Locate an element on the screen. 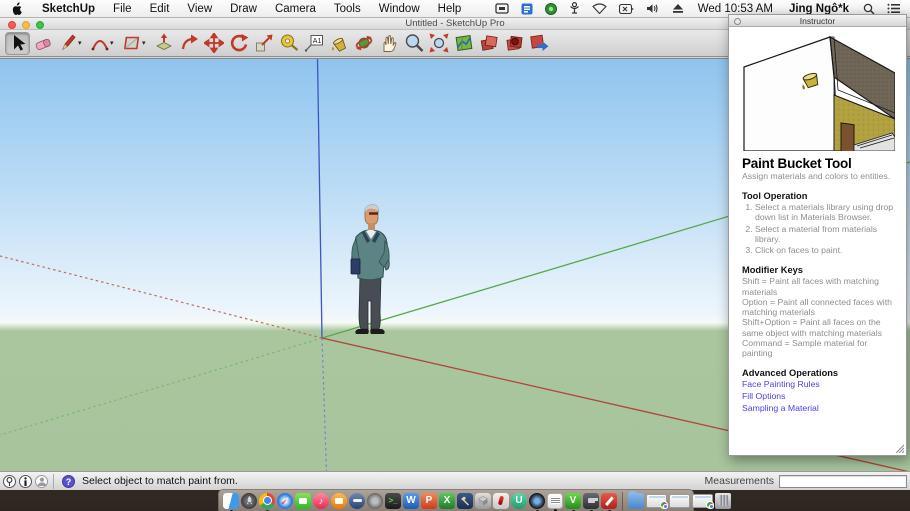  rectangle-tool-dropdown: ▾ is located at coordinates (146, 43).